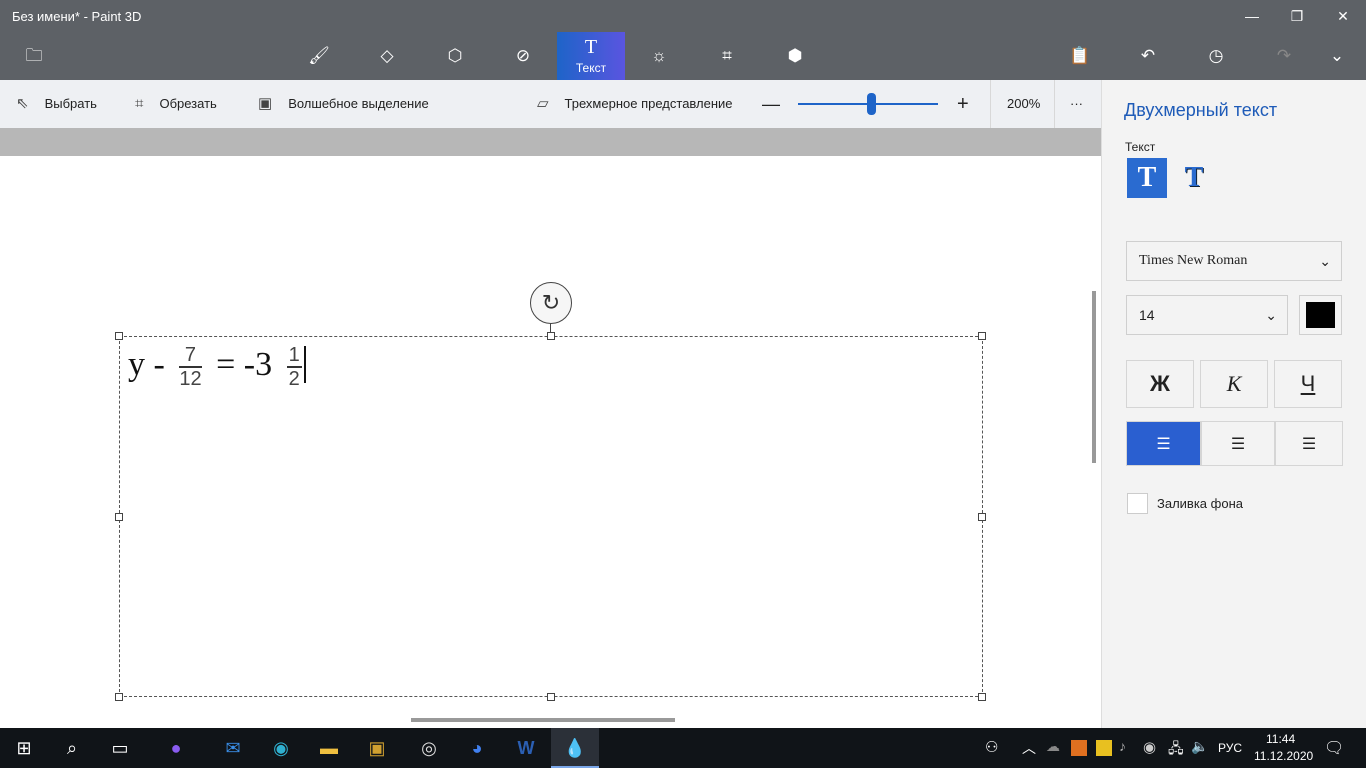  What do you see at coordinates (1200, 503) in the screenshot?
I see `fill-background-label: Заливка фона` at bounding box center [1200, 503].